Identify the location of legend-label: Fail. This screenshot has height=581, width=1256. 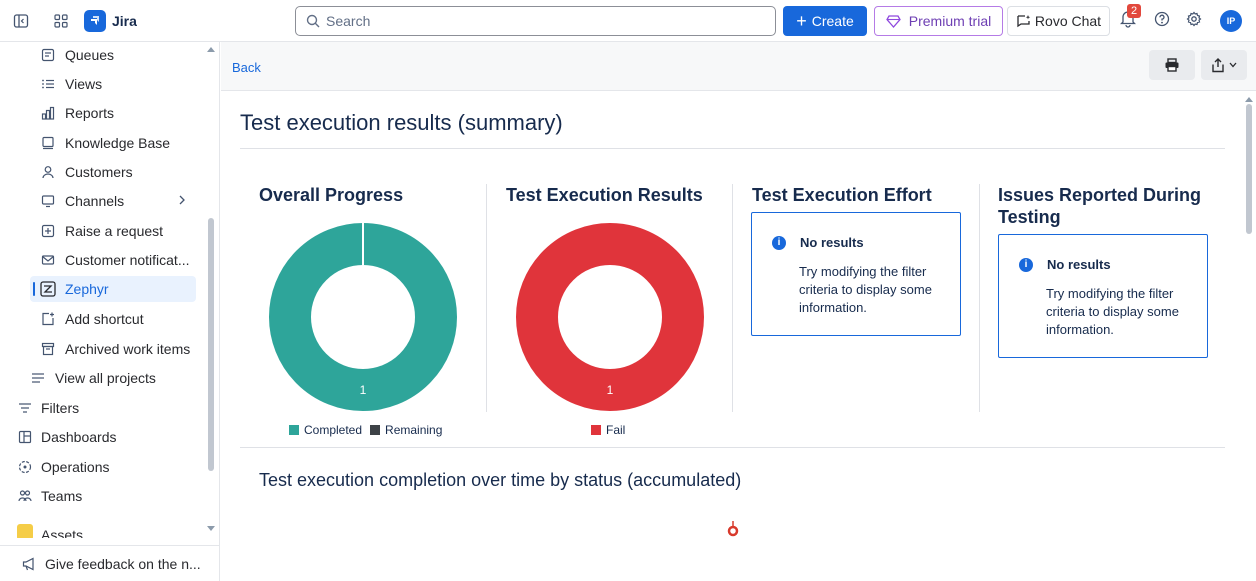
(616, 430).